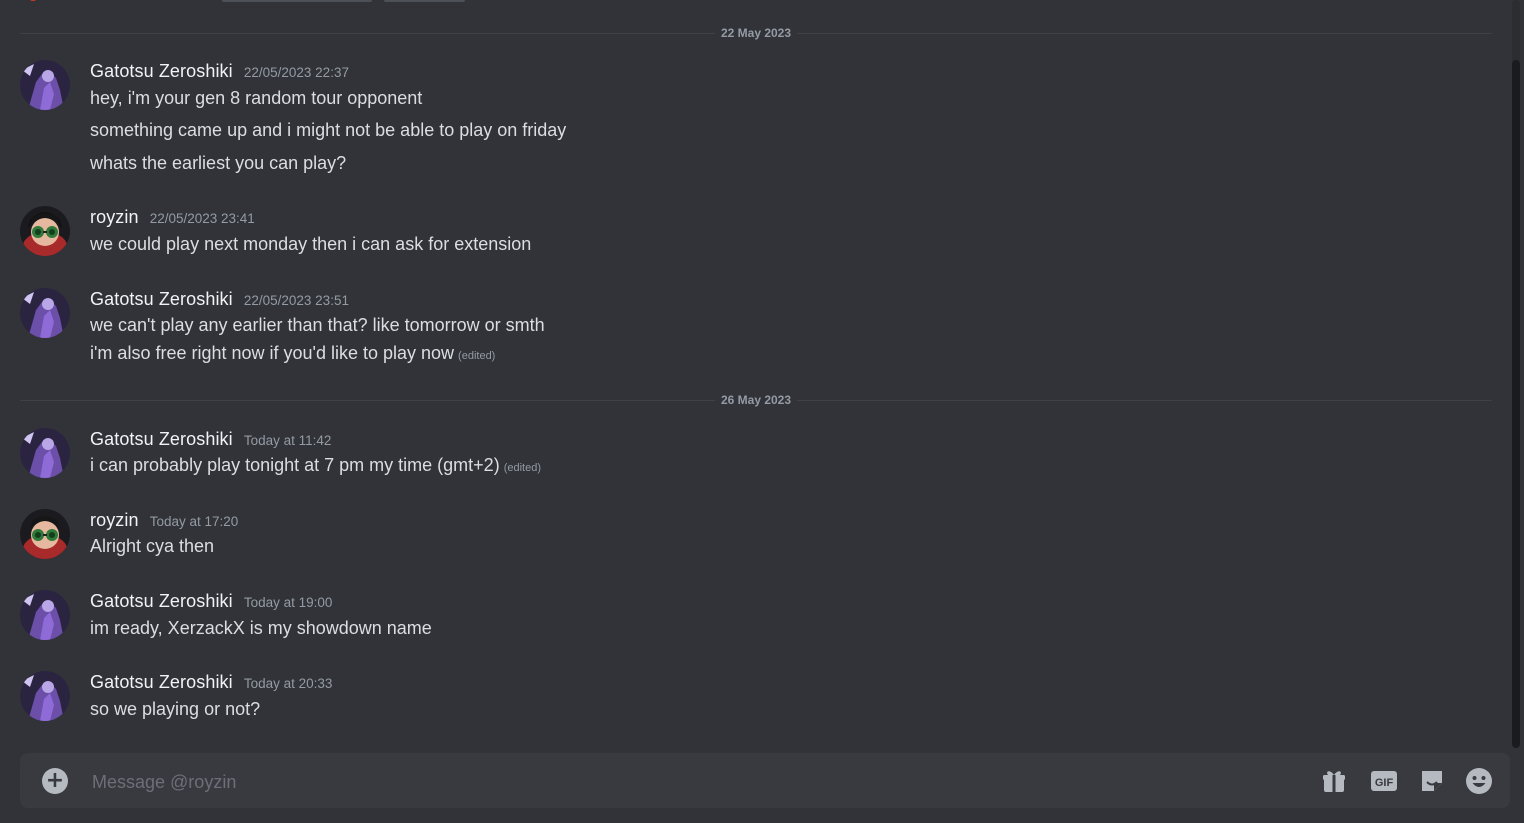 This screenshot has width=1524, height=823. I want to click on date-divider-label: 22 May 2023, so click(756, 33).